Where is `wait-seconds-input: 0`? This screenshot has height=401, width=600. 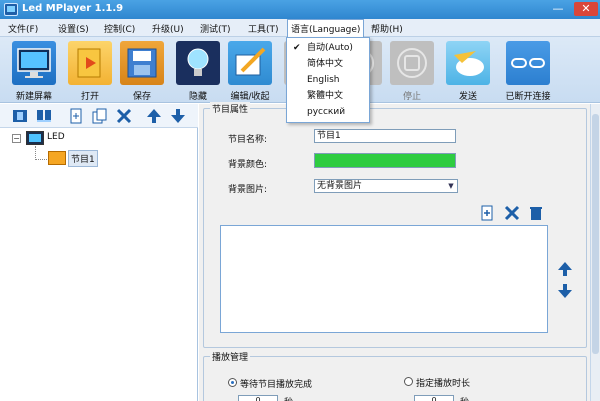
wait-seconds-input: 0 is located at coordinates (258, 398).